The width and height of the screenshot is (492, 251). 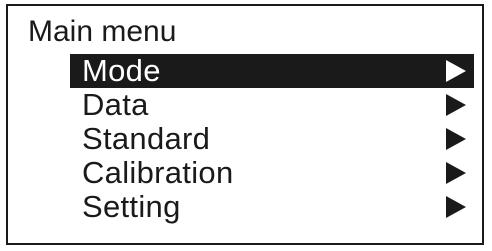 I want to click on menu-item-data: Data, so click(x=272, y=105).